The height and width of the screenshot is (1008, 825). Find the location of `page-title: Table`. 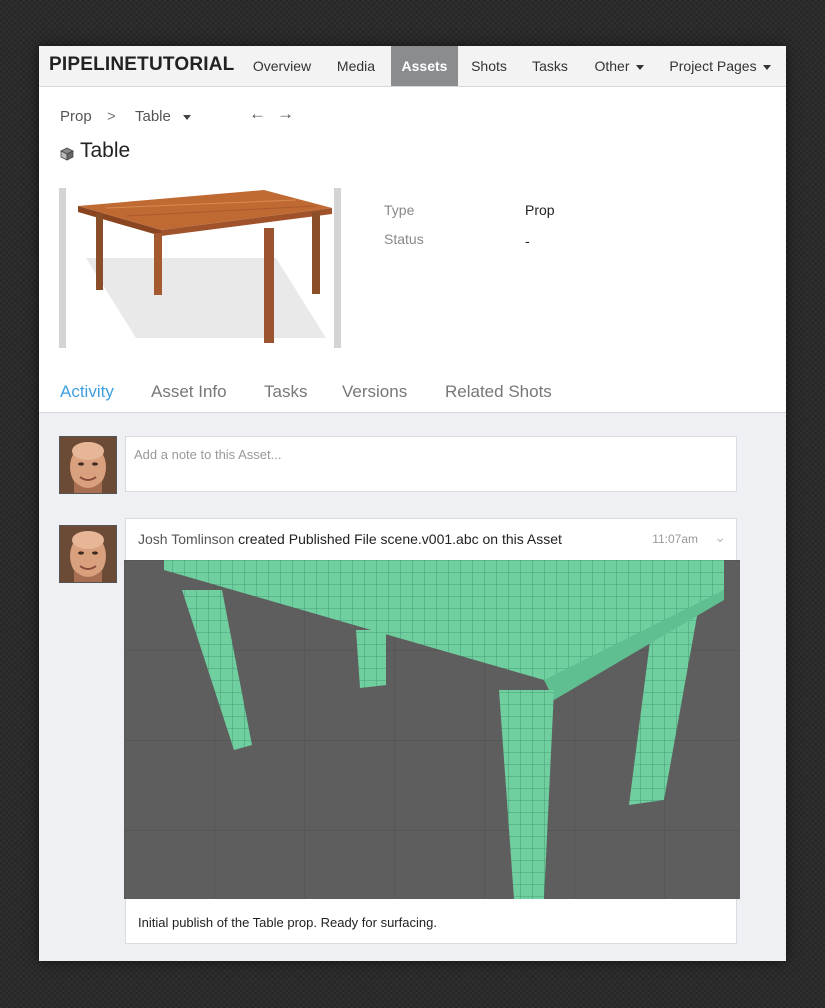

page-title: Table is located at coordinates (105, 150).